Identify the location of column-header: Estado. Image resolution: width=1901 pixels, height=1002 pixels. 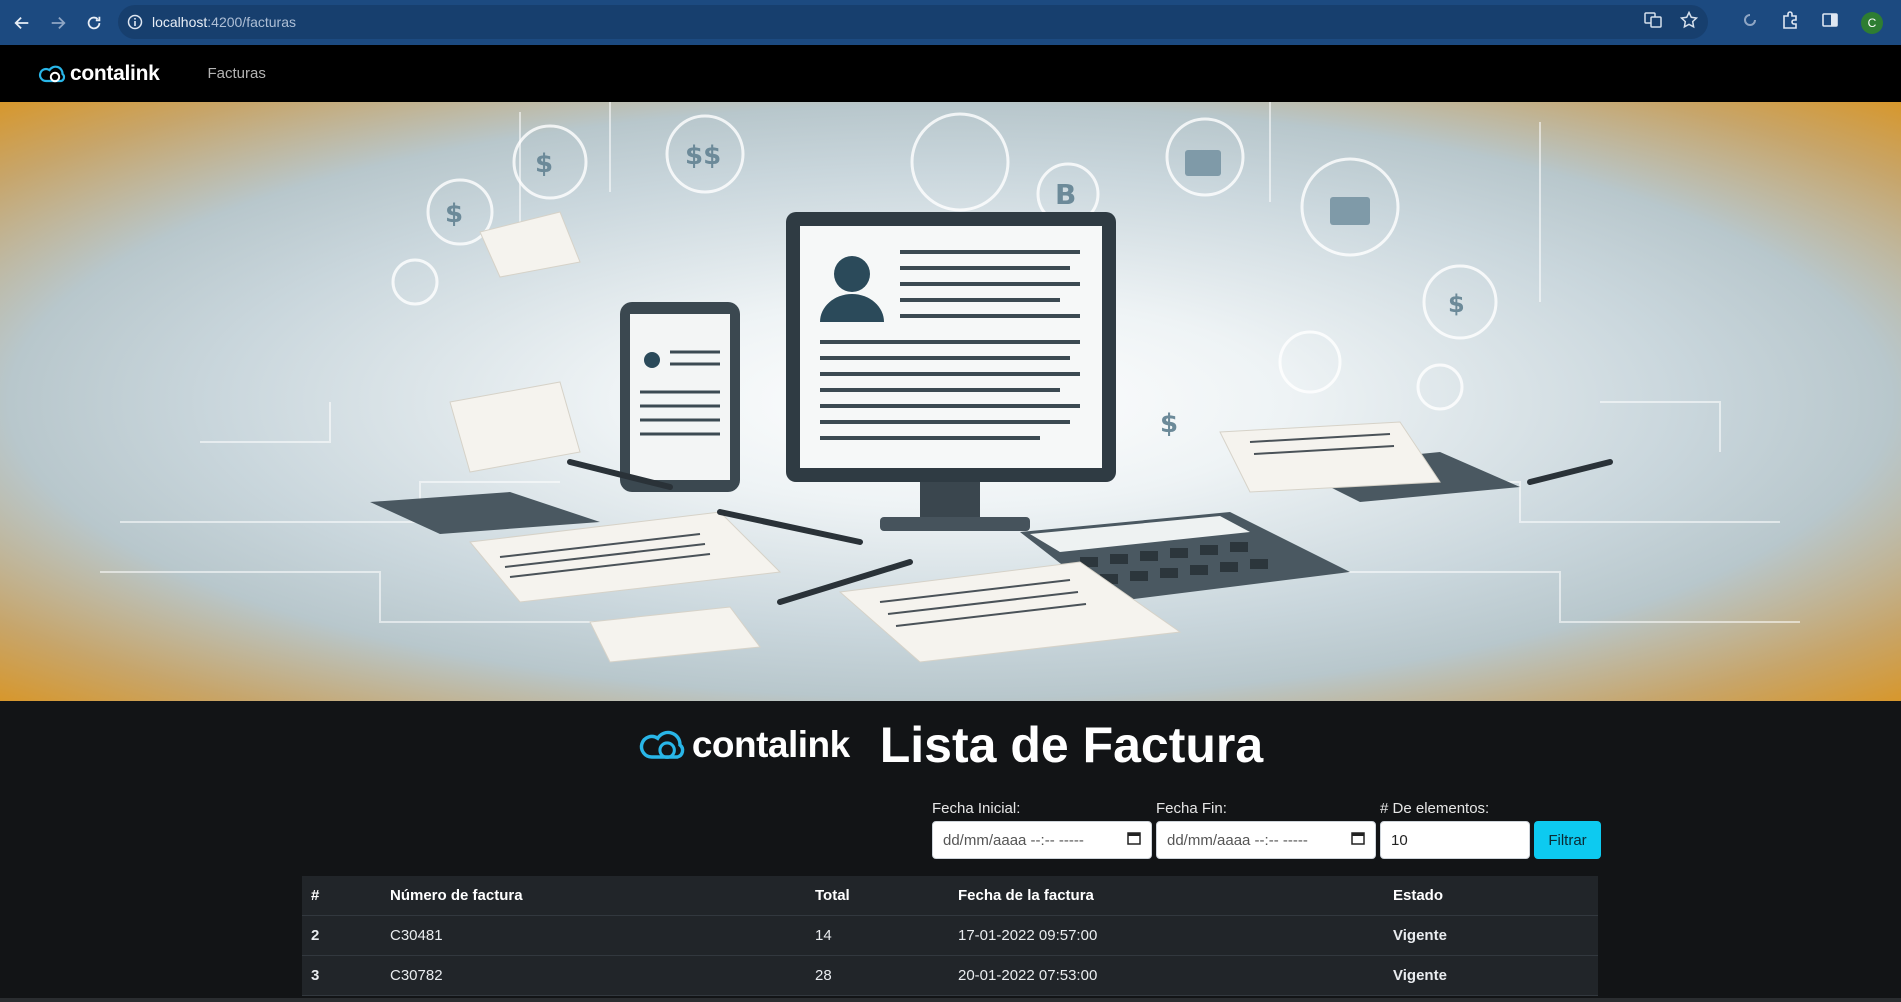
(1418, 895).